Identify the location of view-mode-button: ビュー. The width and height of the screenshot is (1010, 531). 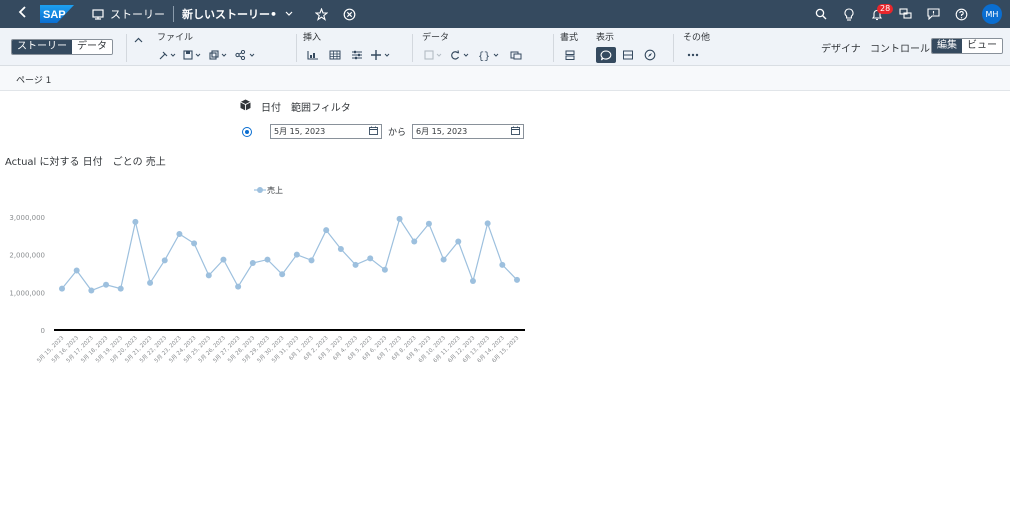
(982, 46).